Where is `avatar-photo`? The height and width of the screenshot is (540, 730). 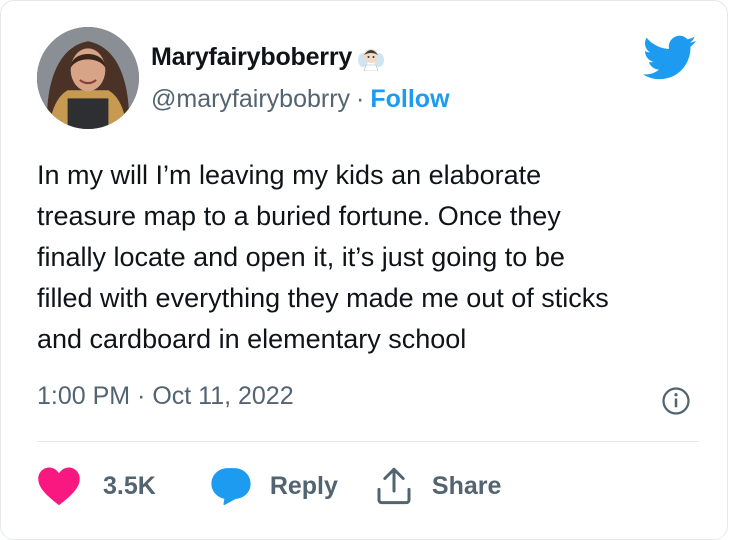 avatar-photo is located at coordinates (88, 78).